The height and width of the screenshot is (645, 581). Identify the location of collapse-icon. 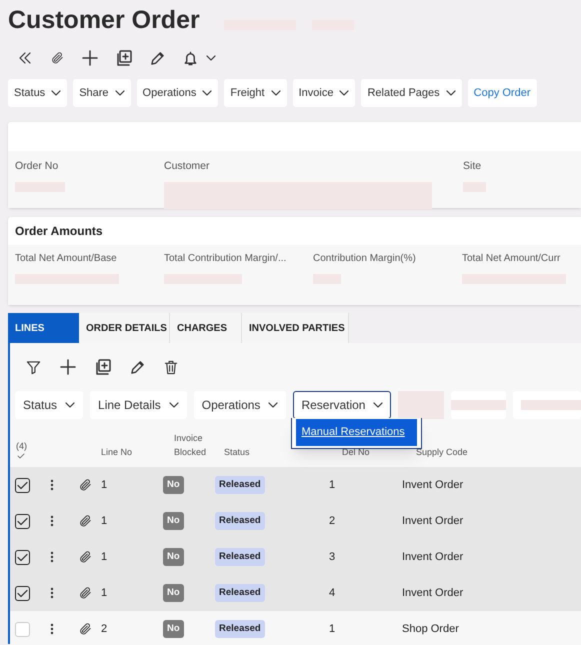
(25, 58).